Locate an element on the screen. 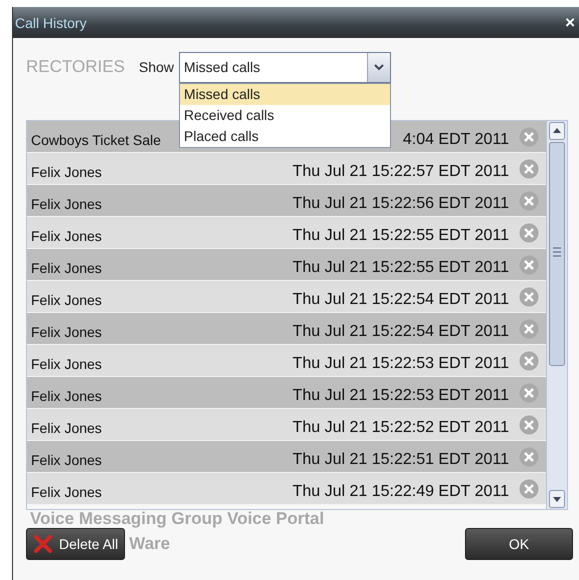  call-time: Thu Jul 21 15:22:49 EDT 2011 is located at coordinates (400, 491).